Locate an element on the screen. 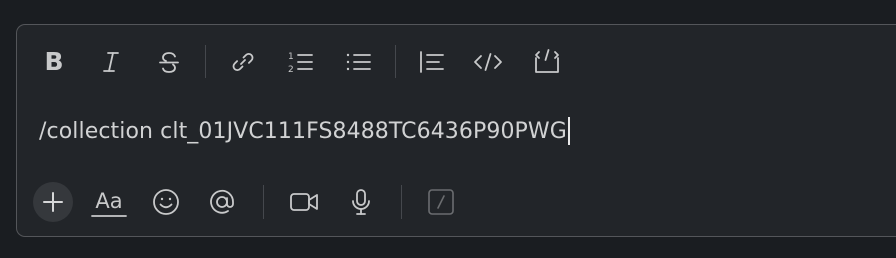 This screenshot has height=258, width=896. ordered-list-icon: 1 2 is located at coordinates (300, 63).